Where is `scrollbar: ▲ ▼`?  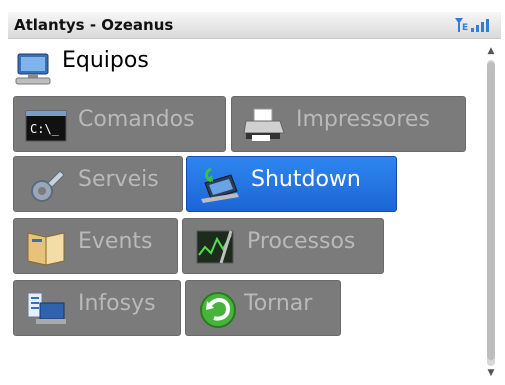
scrollbar: ▲ ▼ is located at coordinates (491, 212).